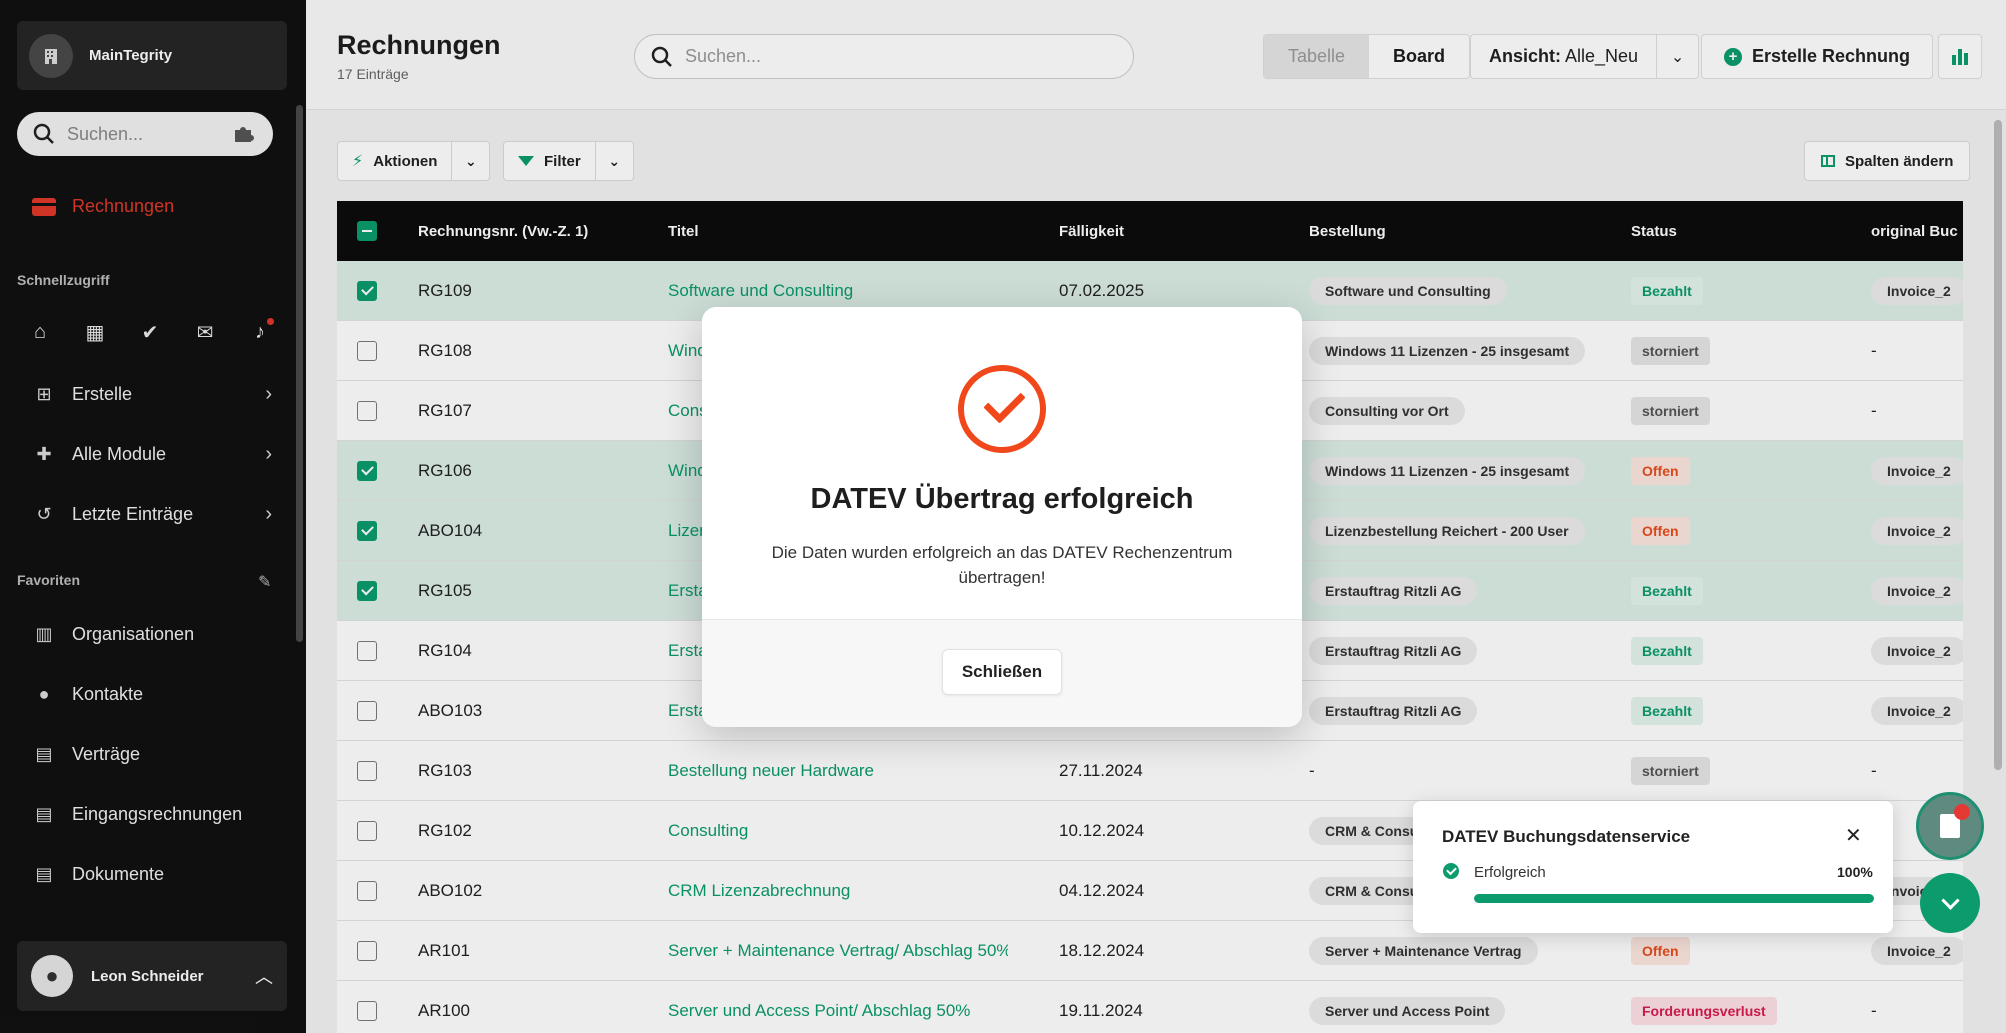 The height and width of the screenshot is (1033, 2006). What do you see at coordinates (1002, 499) in the screenshot?
I see `dialog-title: DATEV Übertrag erfolgreich` at bounding box center [1002, 499].